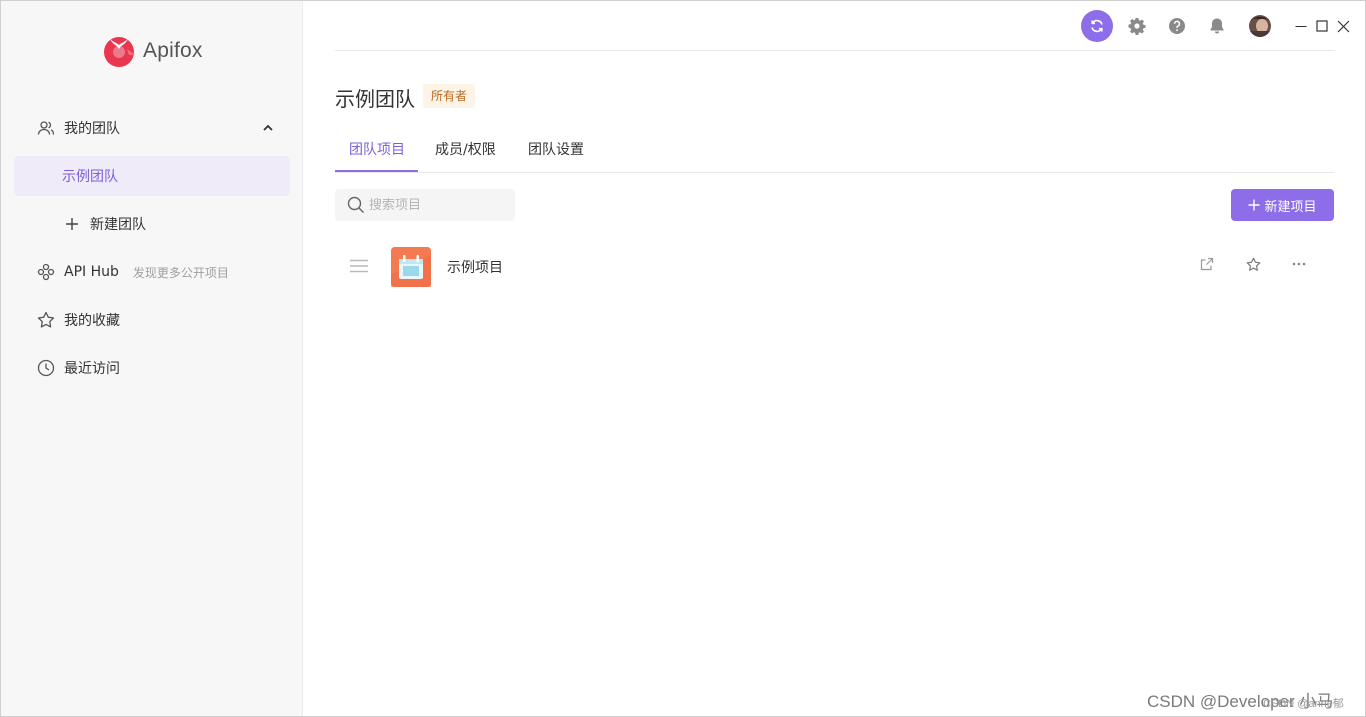 The height and width of the screenshot is (717, 1366). I want to click on minimize-icon, so click(1301, 26).